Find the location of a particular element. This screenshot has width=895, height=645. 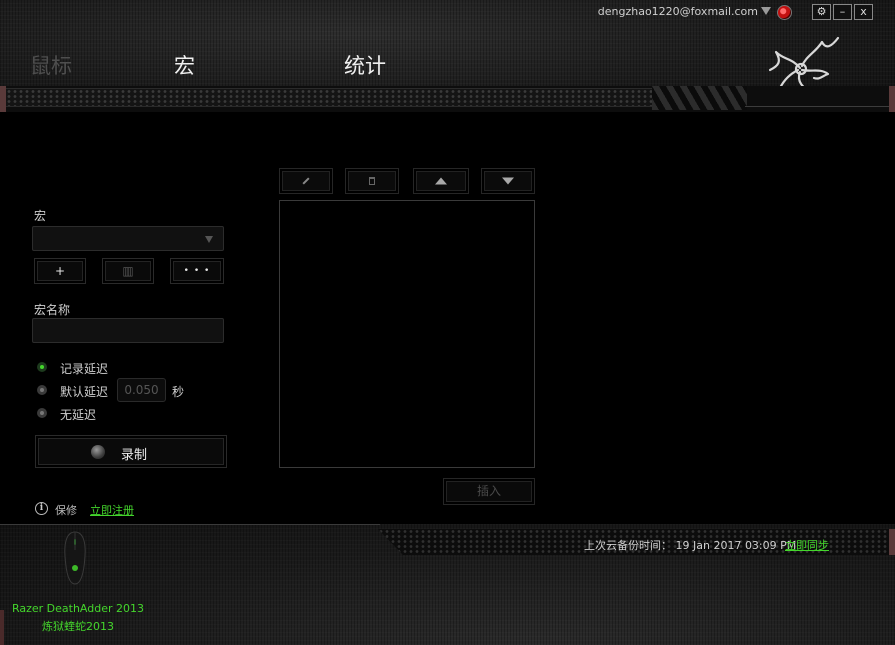

mouse-device-icon is located at coordinates (75, 558).